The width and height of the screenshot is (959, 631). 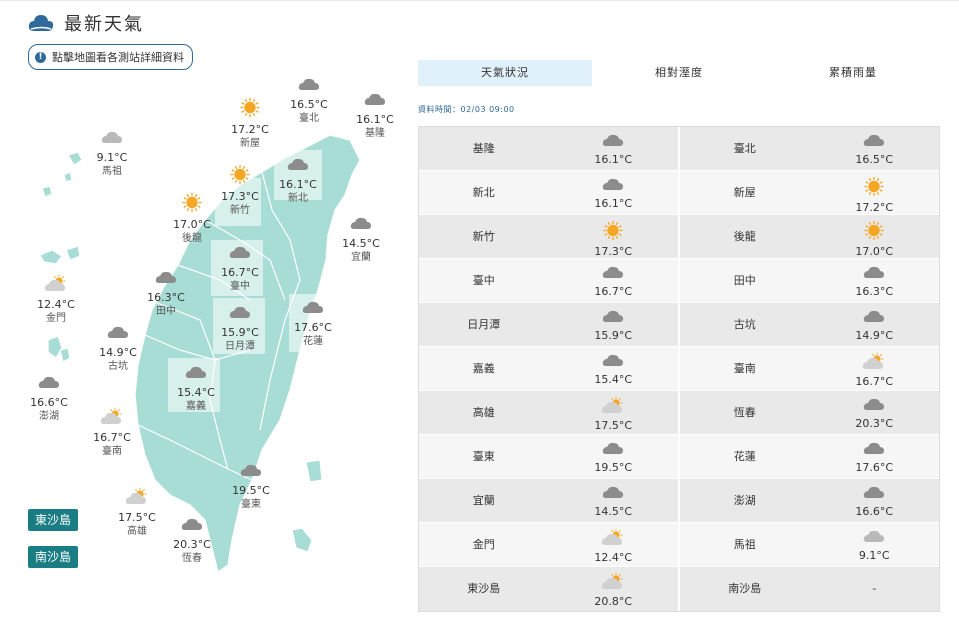 I want to click on station-temp: 16.5°C, so click(x=874, y=159).